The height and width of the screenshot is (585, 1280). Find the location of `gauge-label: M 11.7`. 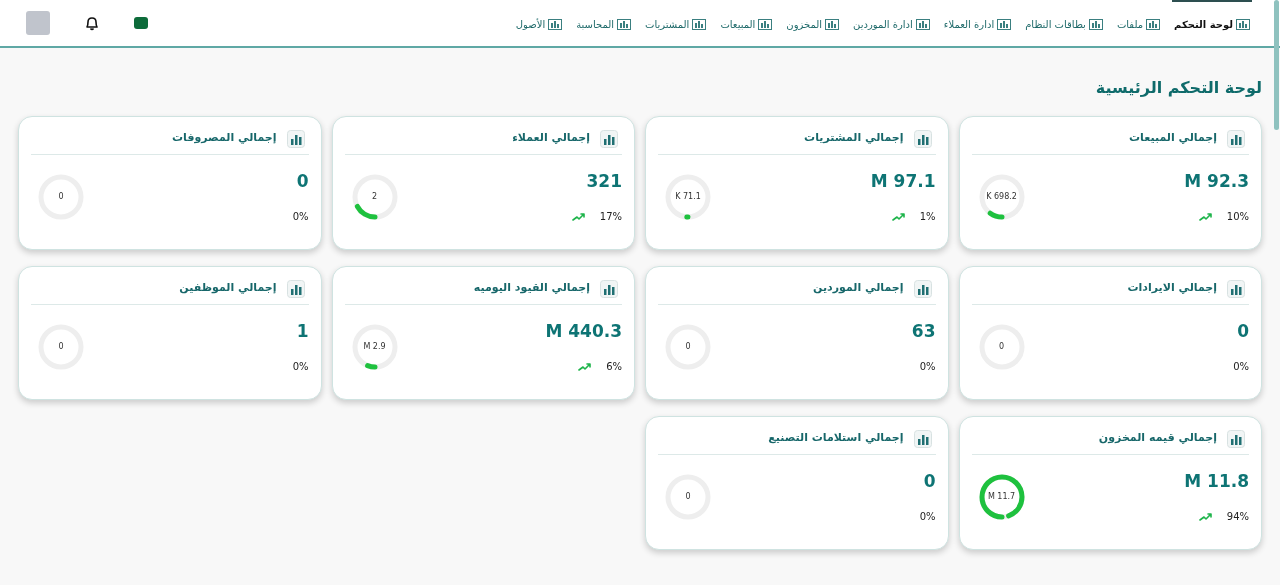

gauge-label: M 11.7 is located at coordinates (1001, 496).